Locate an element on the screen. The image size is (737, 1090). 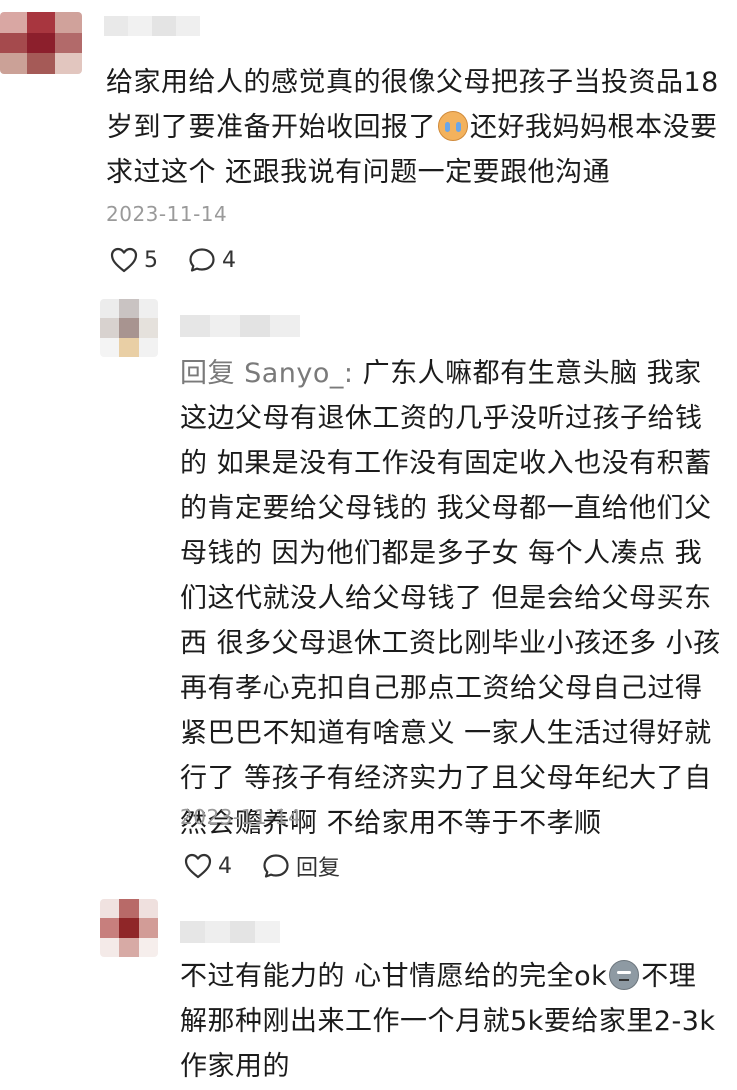
reply-date: 2023-11-14 is located at coordinates (241, 817).